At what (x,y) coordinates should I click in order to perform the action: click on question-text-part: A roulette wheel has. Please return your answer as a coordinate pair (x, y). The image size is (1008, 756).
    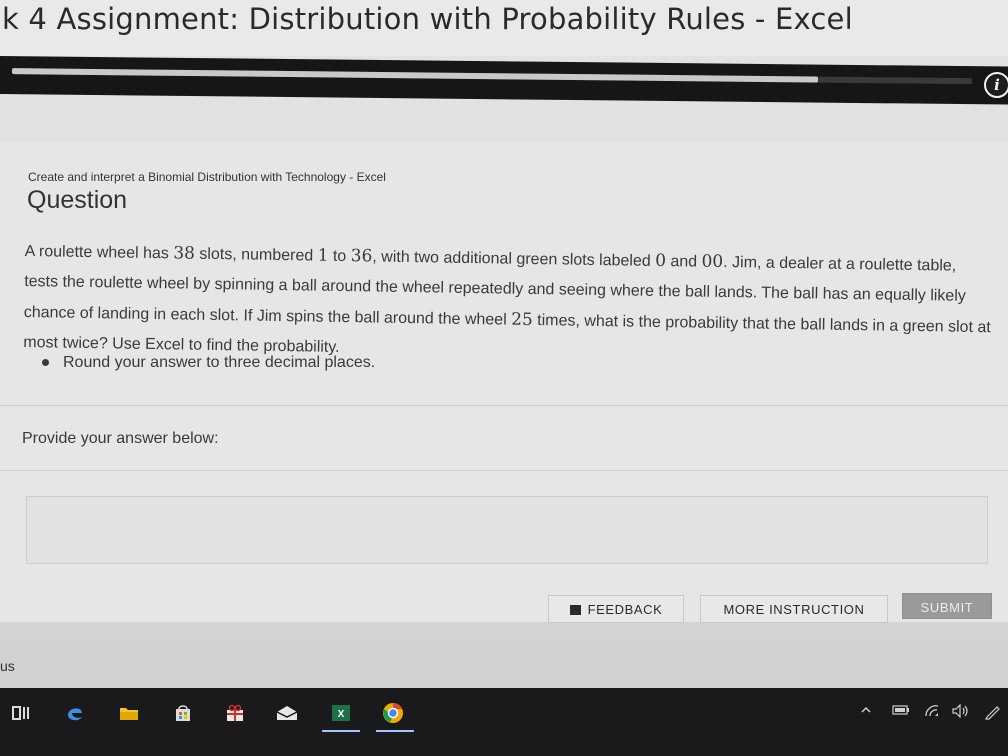
    Looking at the image, I should click on (99, 252).